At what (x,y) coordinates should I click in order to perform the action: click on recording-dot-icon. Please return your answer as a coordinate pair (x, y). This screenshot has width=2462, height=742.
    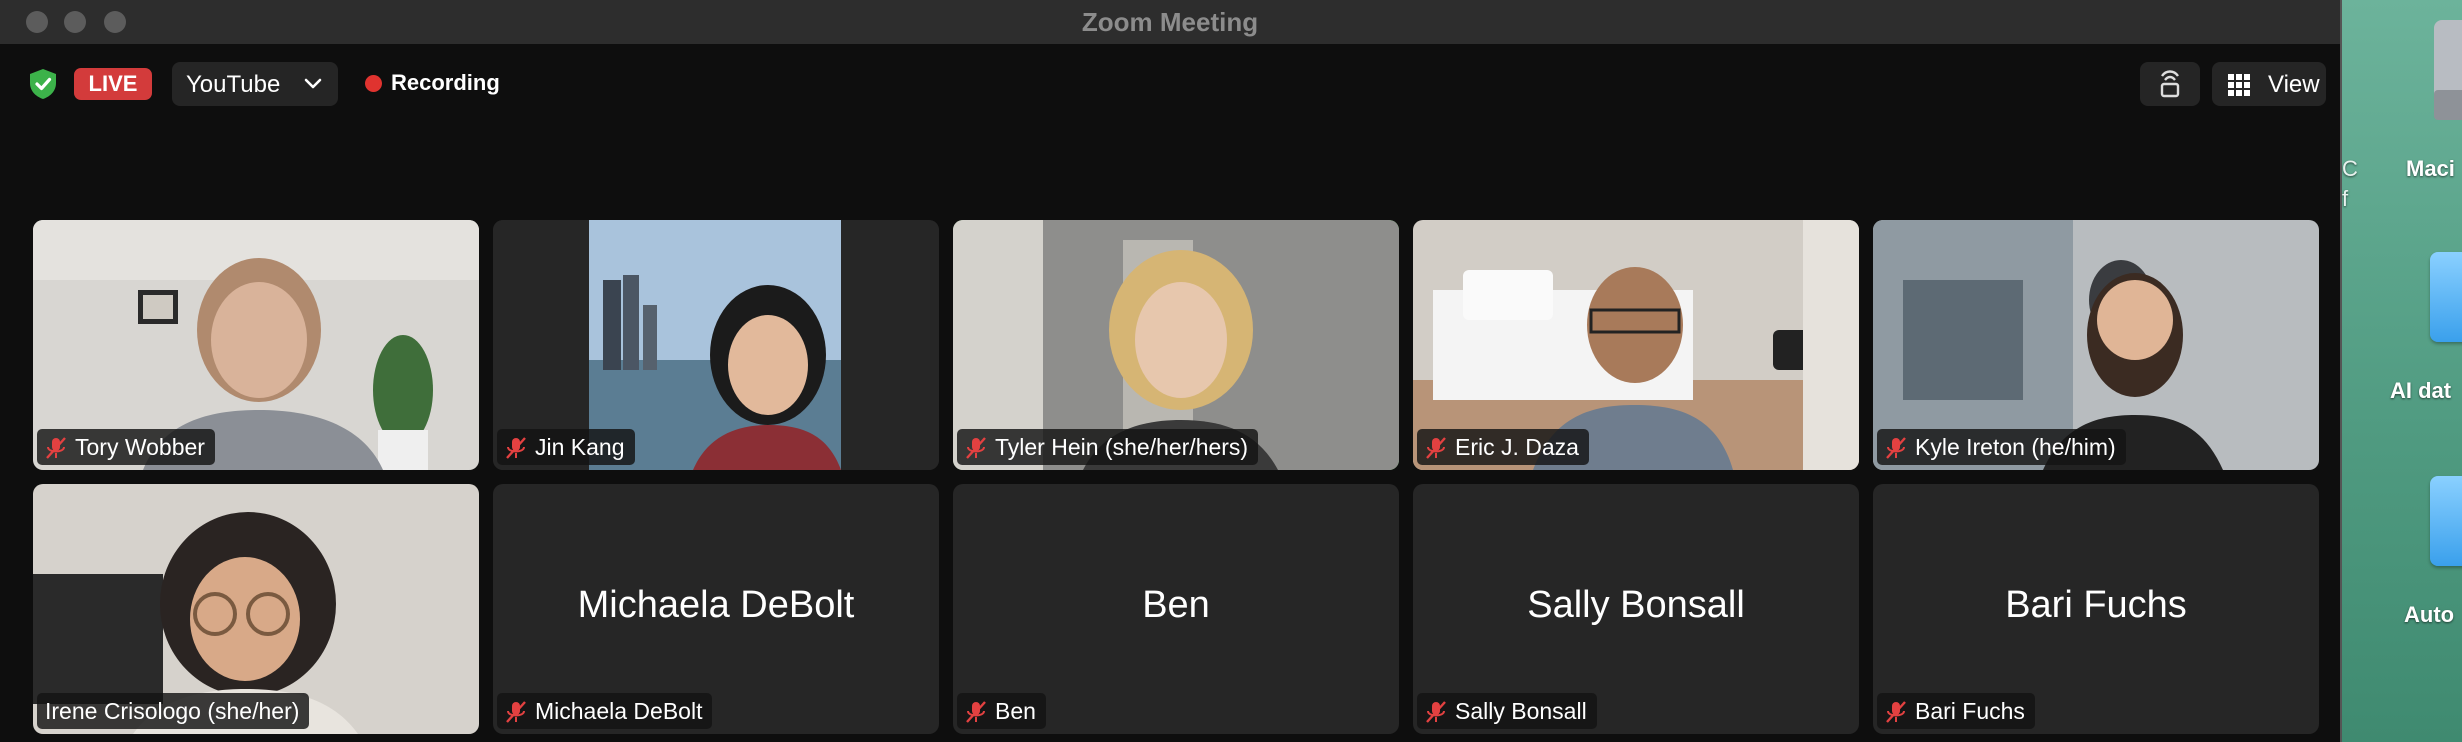
    Looking at the image, I should click on (373, 83).